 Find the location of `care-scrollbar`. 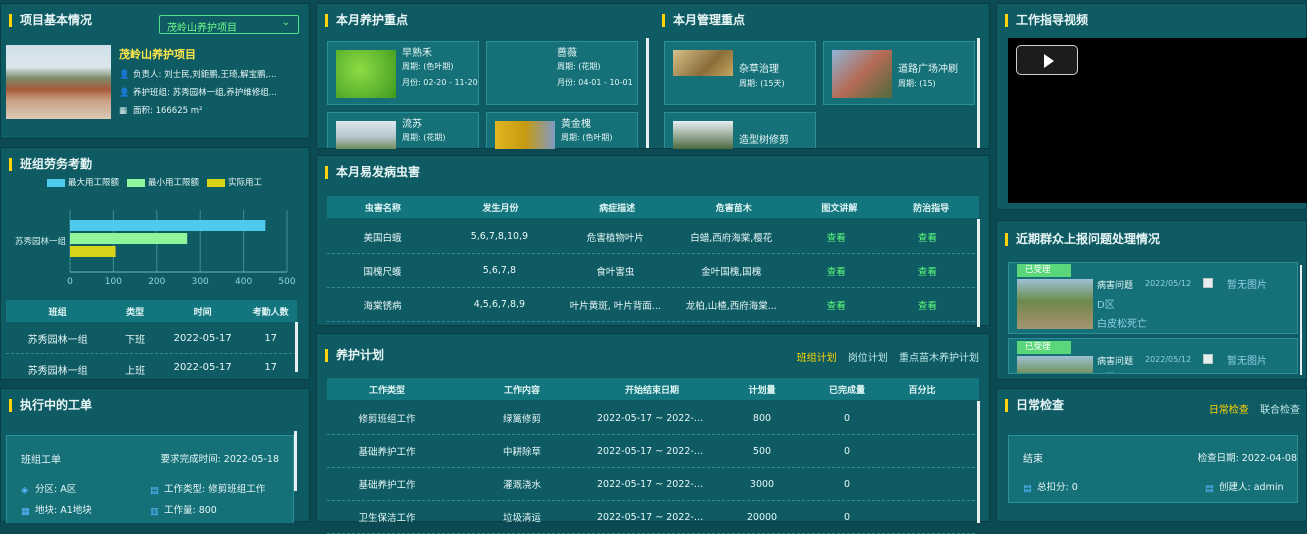

care-scrollbar is located at coordinates (647, 93).